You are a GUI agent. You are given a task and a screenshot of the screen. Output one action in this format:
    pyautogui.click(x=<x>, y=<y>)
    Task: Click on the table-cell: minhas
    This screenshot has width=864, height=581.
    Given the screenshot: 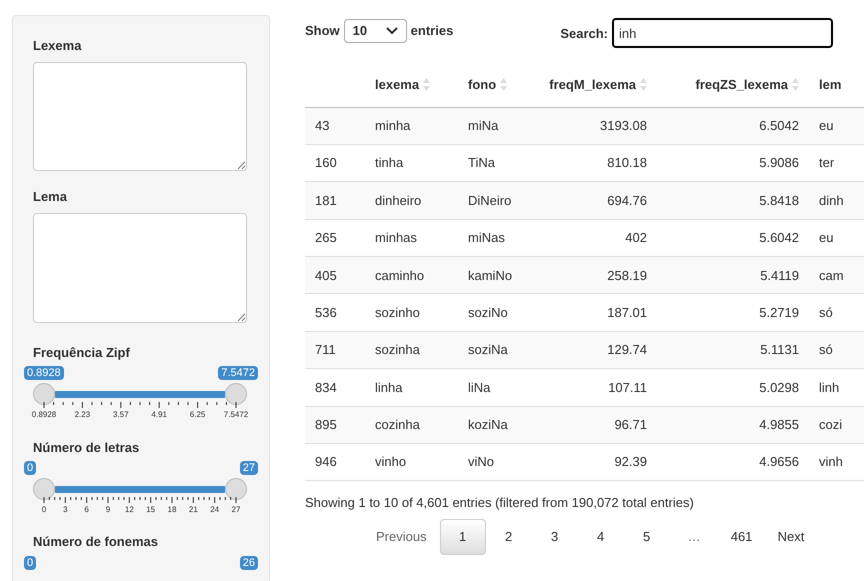 What is the action you would take?
    pyautogui.click(x=396, y=238)
    